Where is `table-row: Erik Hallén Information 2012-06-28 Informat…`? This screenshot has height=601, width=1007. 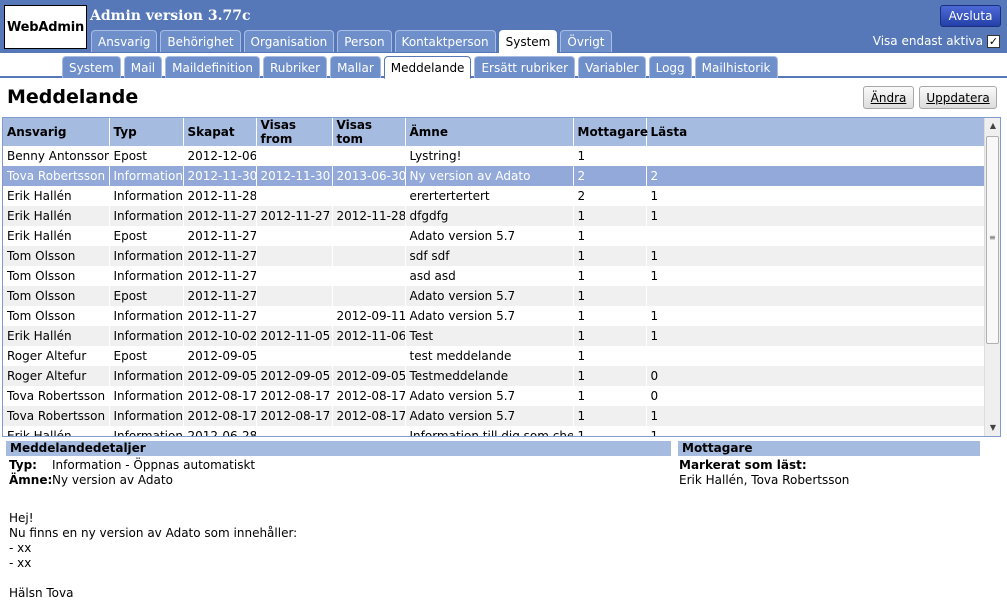 table-row: Erik Hallén Information 2012-06-28 Informat… is located at coordinates (494, 431).